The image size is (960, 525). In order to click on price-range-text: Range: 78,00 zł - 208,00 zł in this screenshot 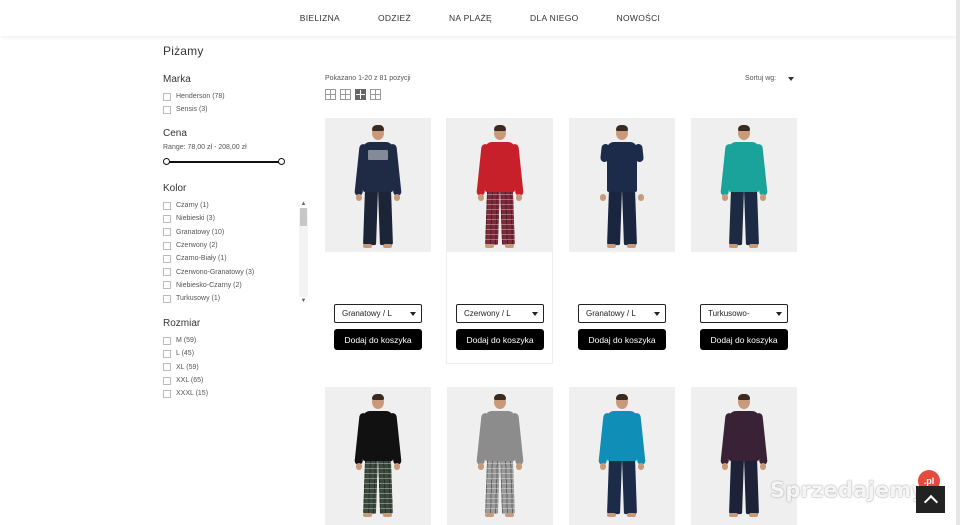, I will do `click(205, 147)`.